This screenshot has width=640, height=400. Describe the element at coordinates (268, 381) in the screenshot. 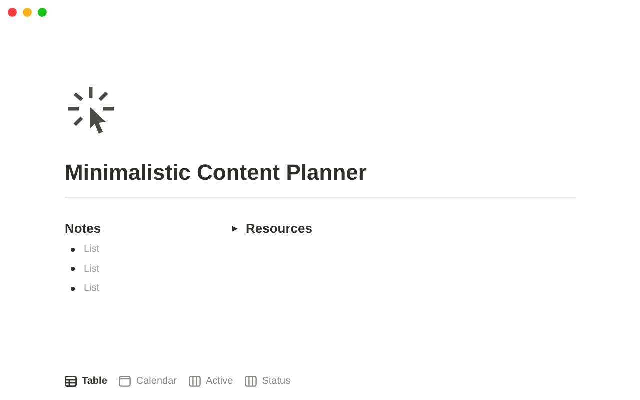

I see `view-tab: Status` at that location.